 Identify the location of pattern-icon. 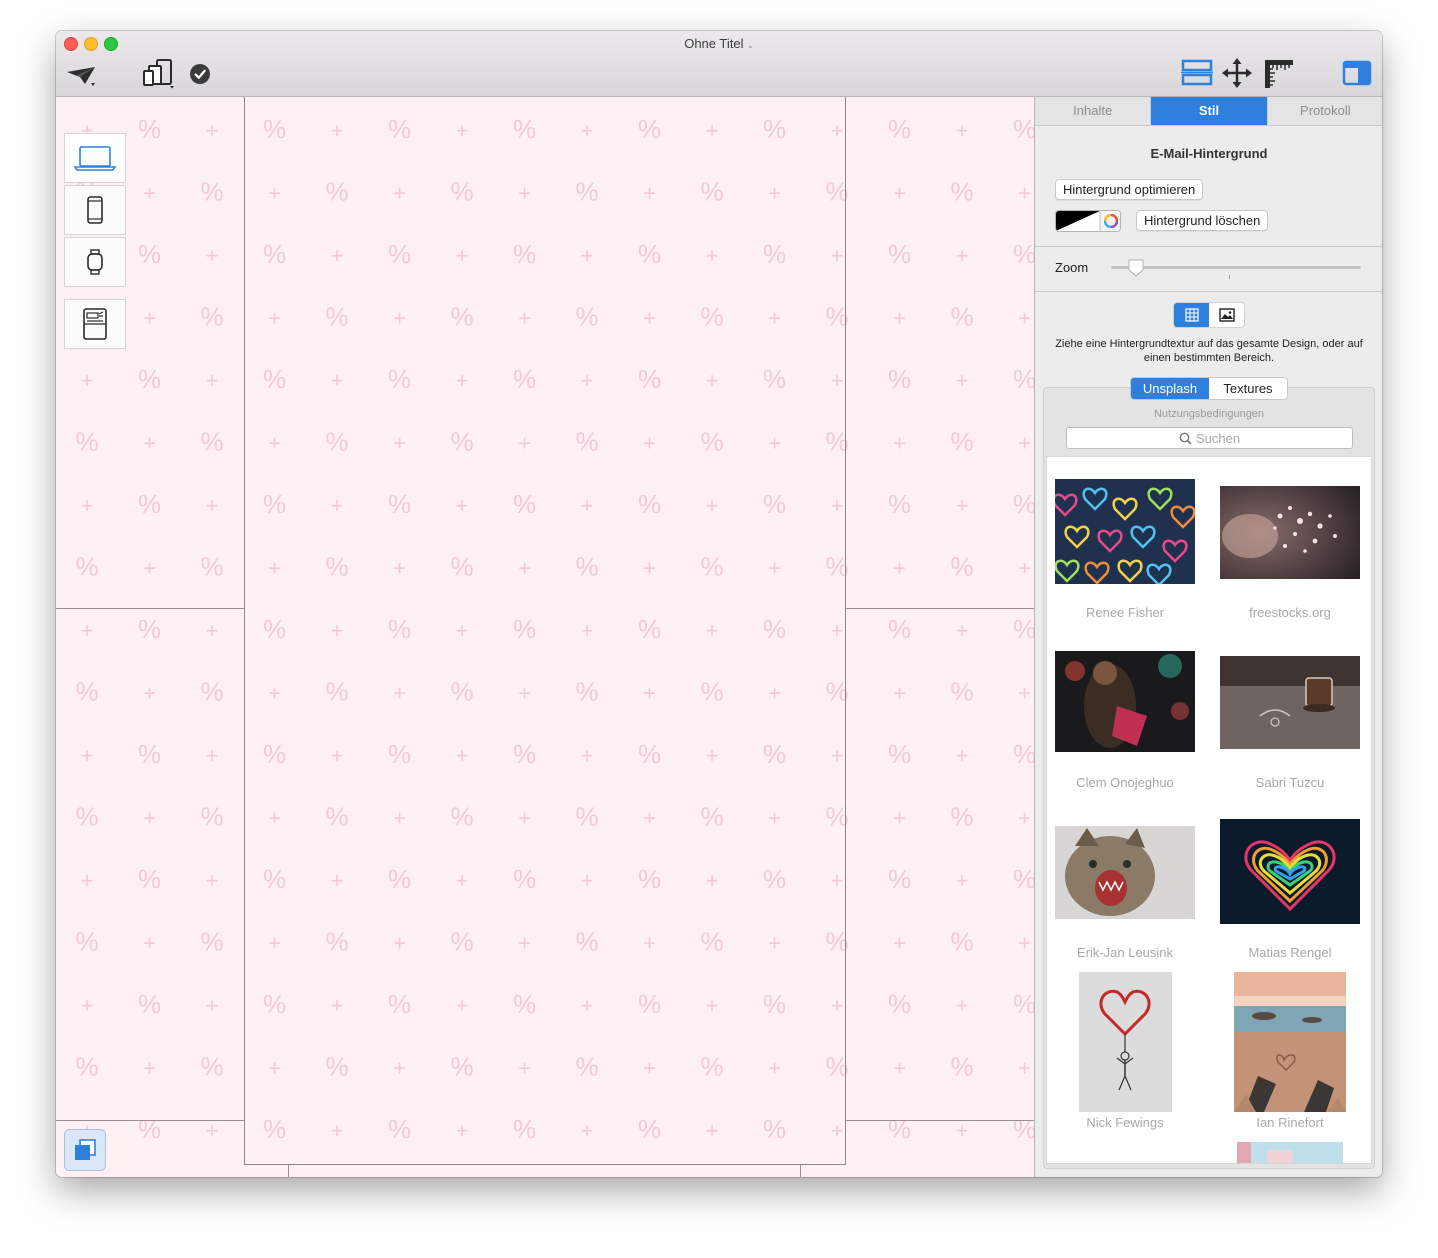
(1191, 315).